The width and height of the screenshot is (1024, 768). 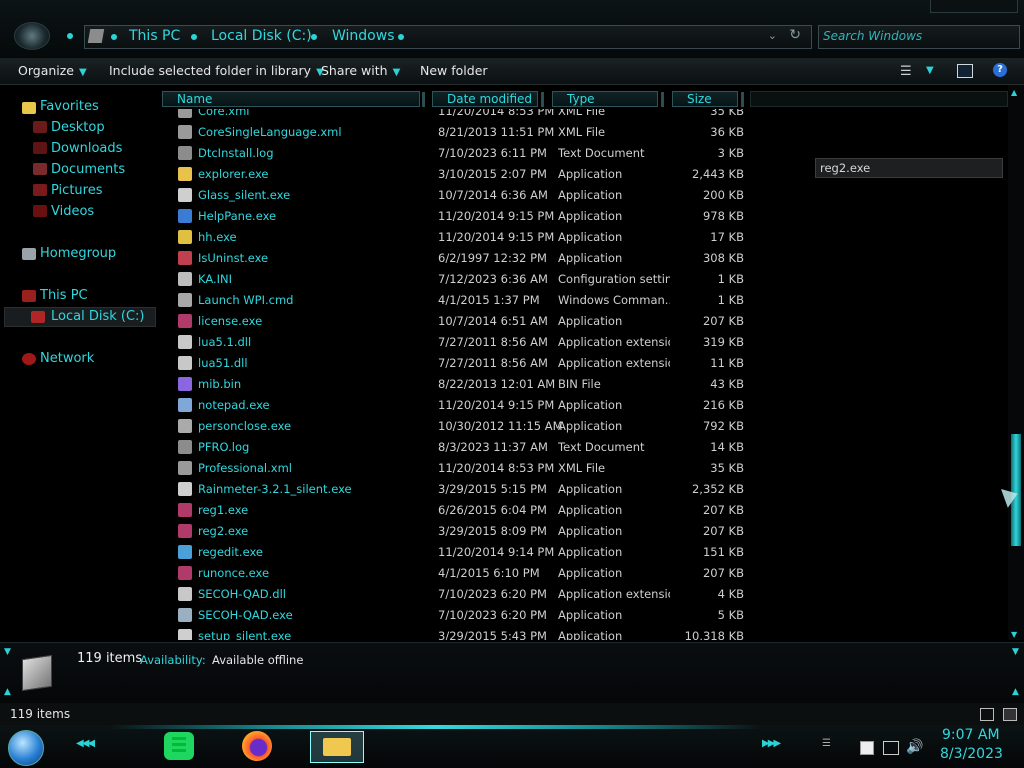 I want to click on change-view-icon: ☰, so click(x=906, y=71).